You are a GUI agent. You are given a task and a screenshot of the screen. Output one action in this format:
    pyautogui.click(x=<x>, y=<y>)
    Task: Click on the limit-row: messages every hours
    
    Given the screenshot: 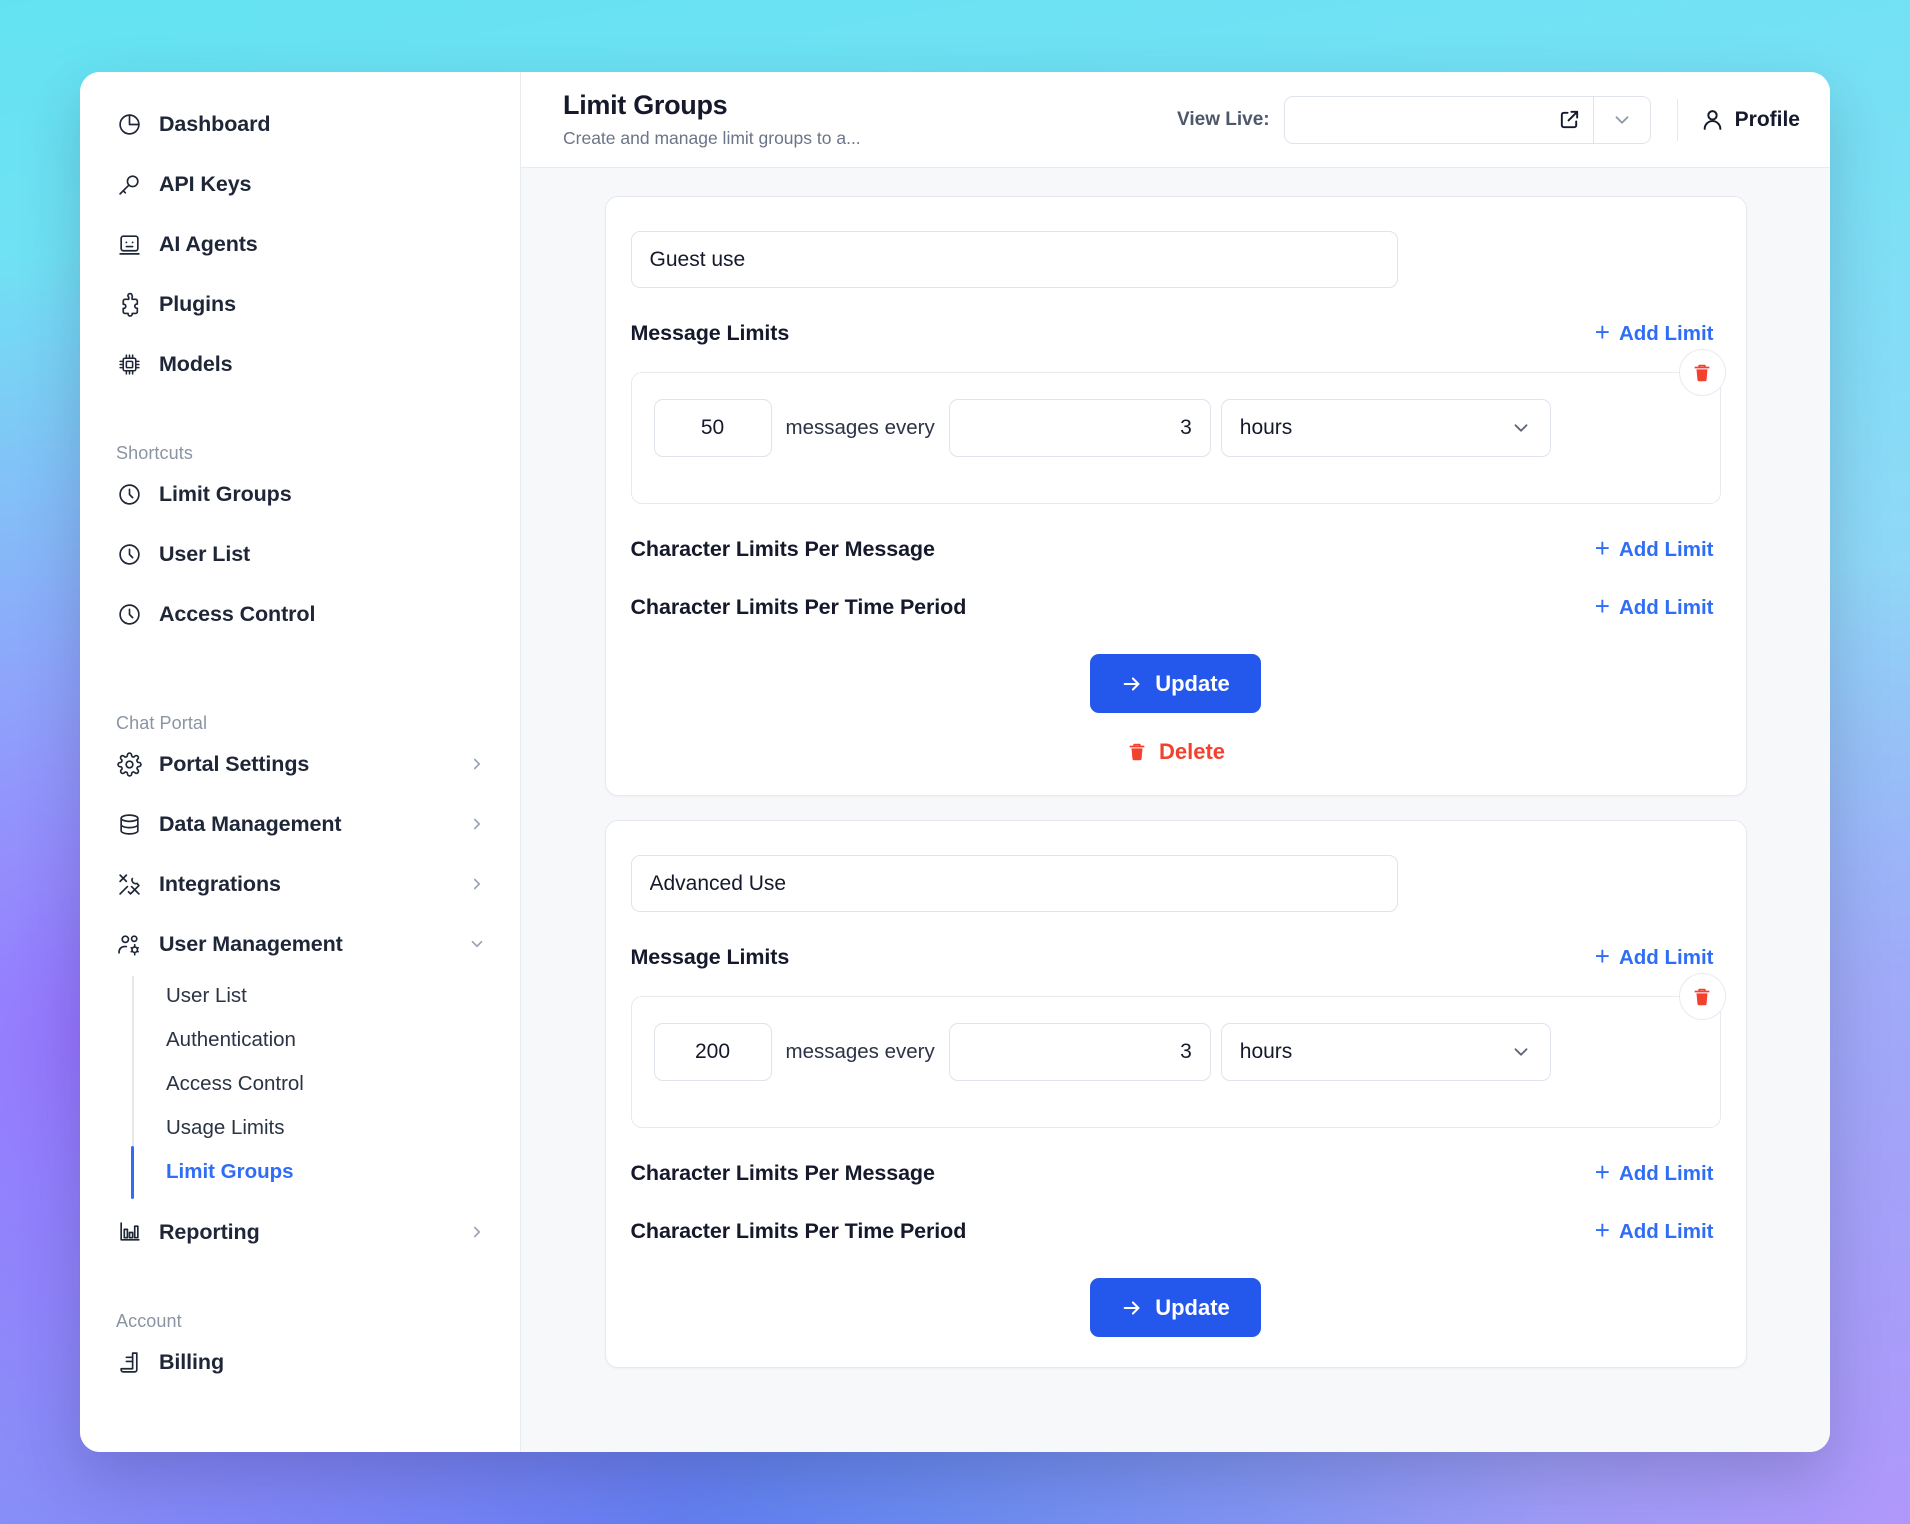 What is the action you would take?
    pyautogui.click(x=1175, y=1052)
    